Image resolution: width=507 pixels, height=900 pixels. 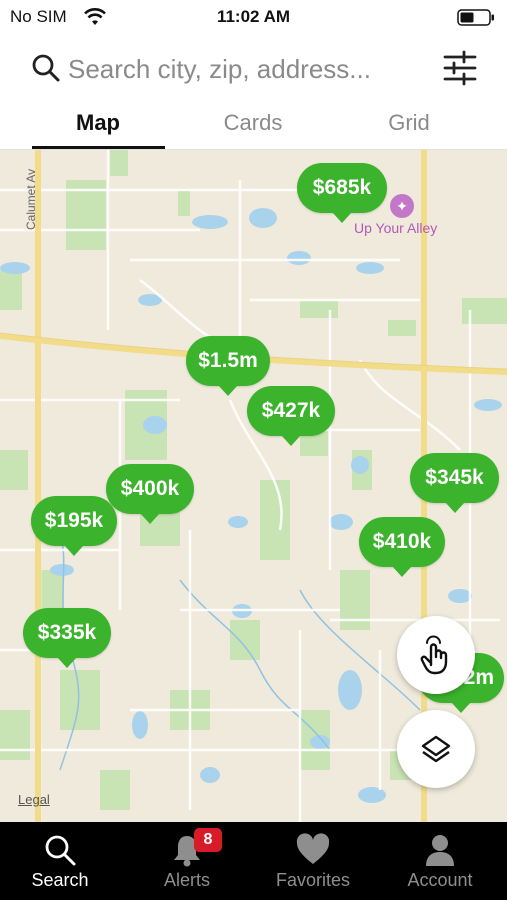 I want to click on tabbar-item-favorites: Favorites, so click(x=313, y=861).